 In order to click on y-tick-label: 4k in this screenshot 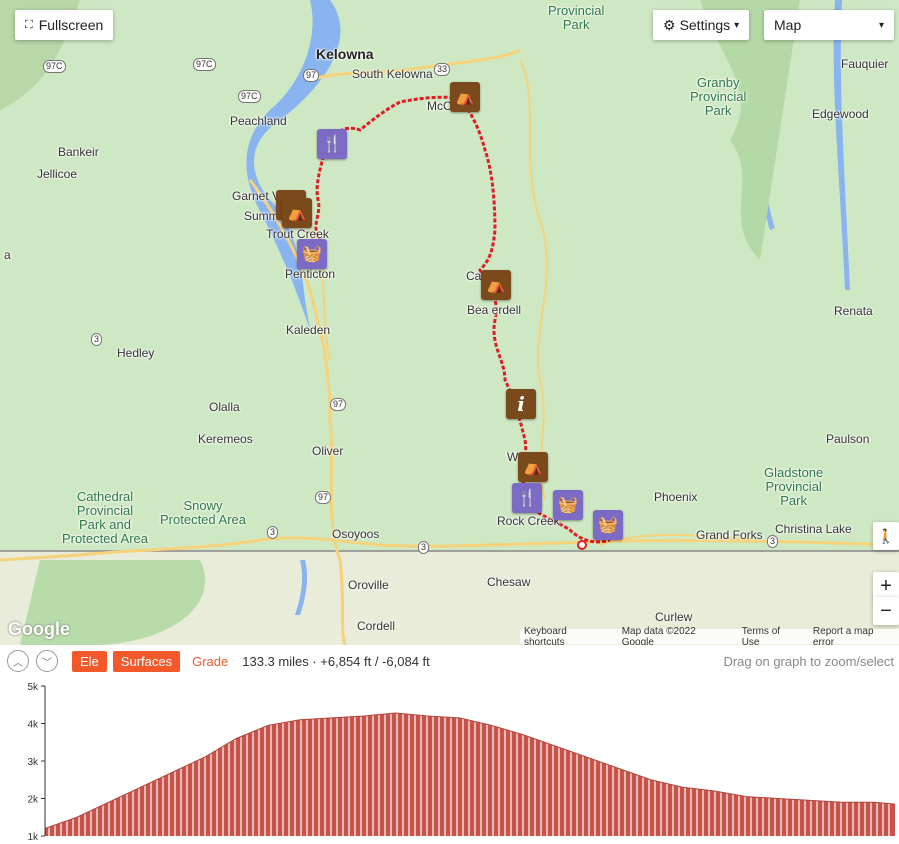, I will do `click(33, 725)`.